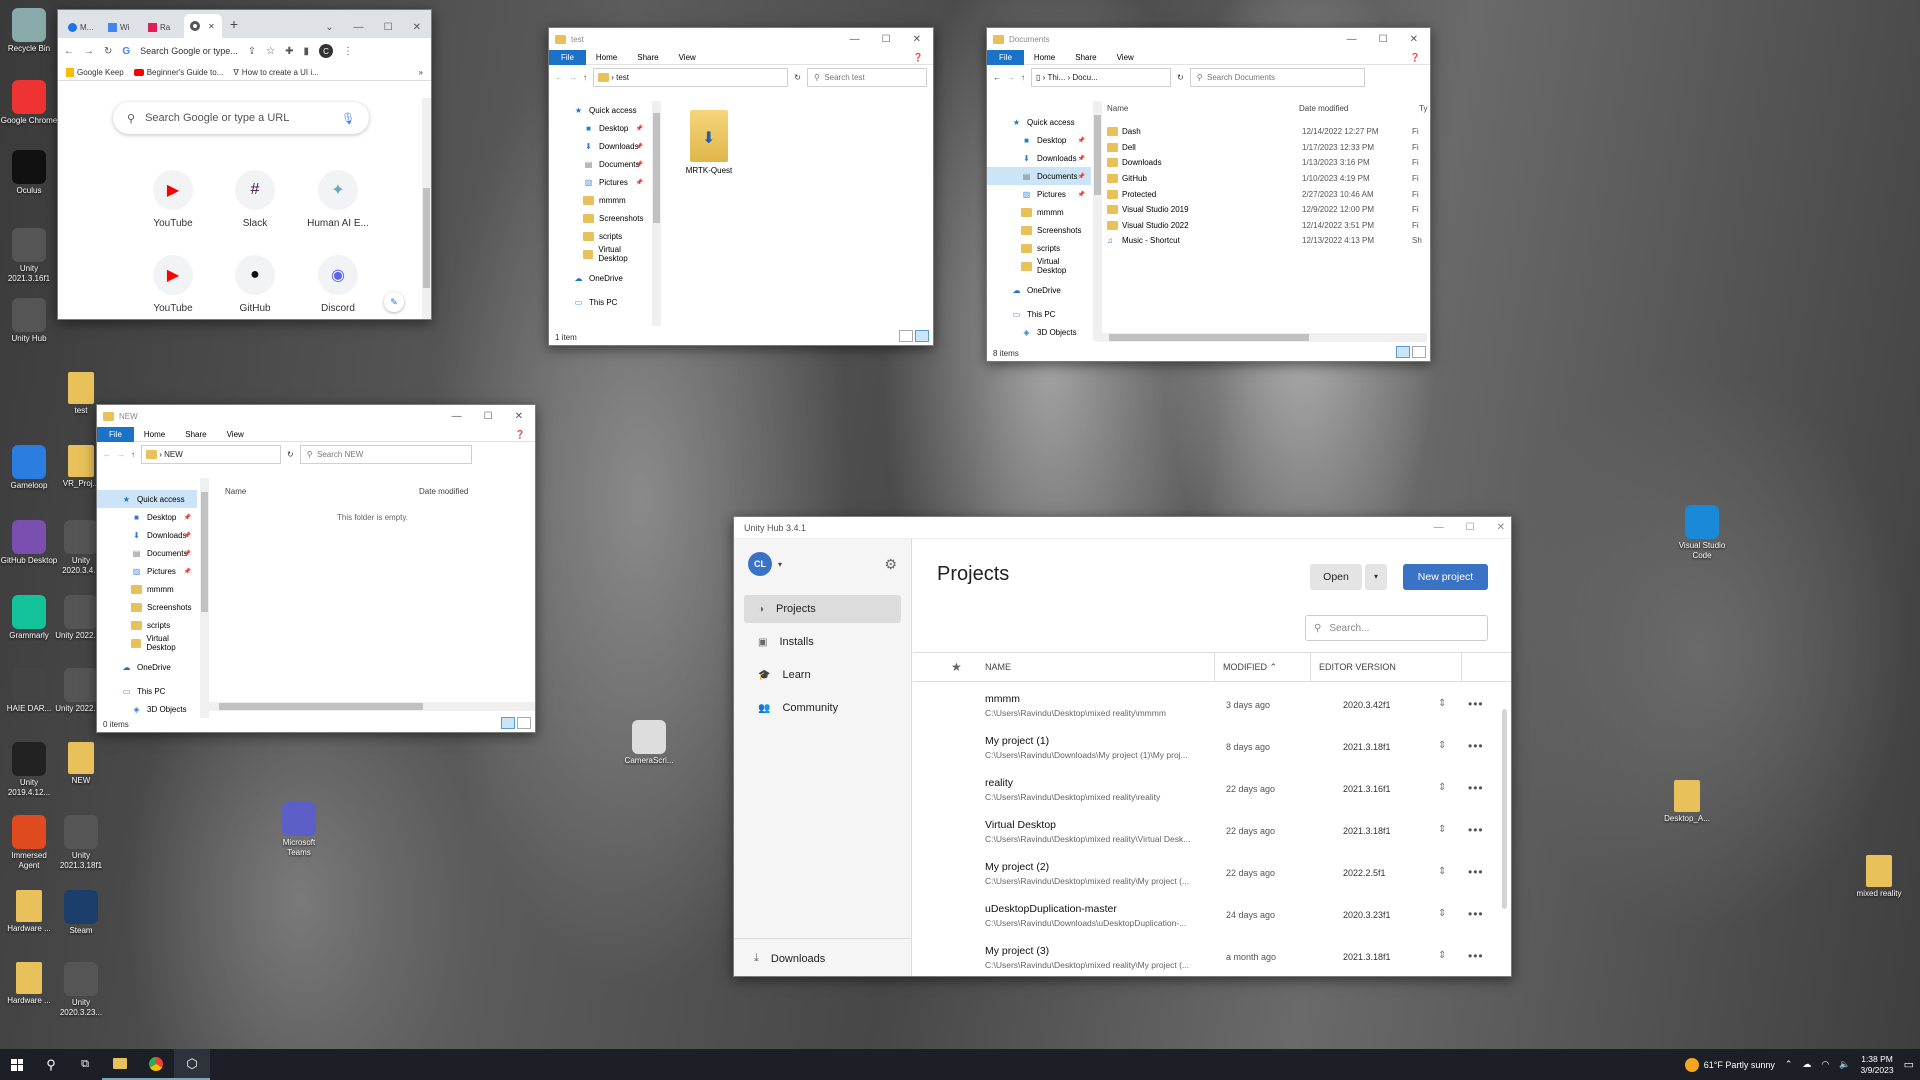  What do you see at coordinates (203, 26) in the screenshot?
I see `chrome-tab-active: ✕` at bounding box center [203, 26].